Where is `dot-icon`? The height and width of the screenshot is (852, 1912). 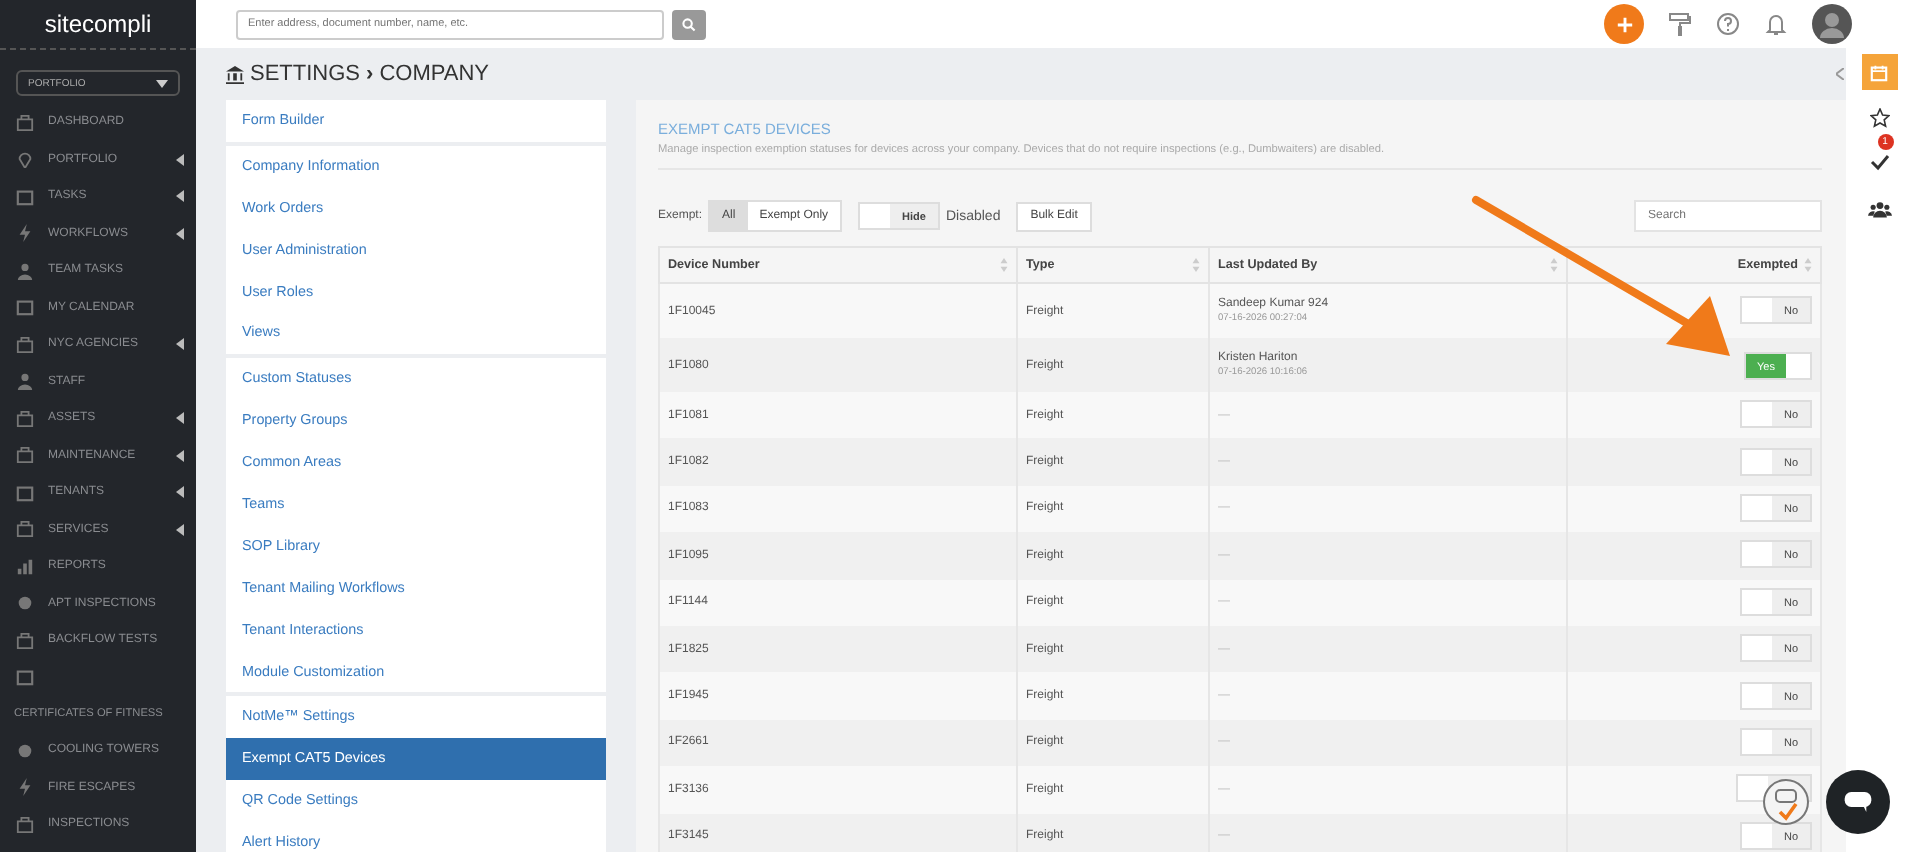 dot-icon is located at coordinates (25, 750).